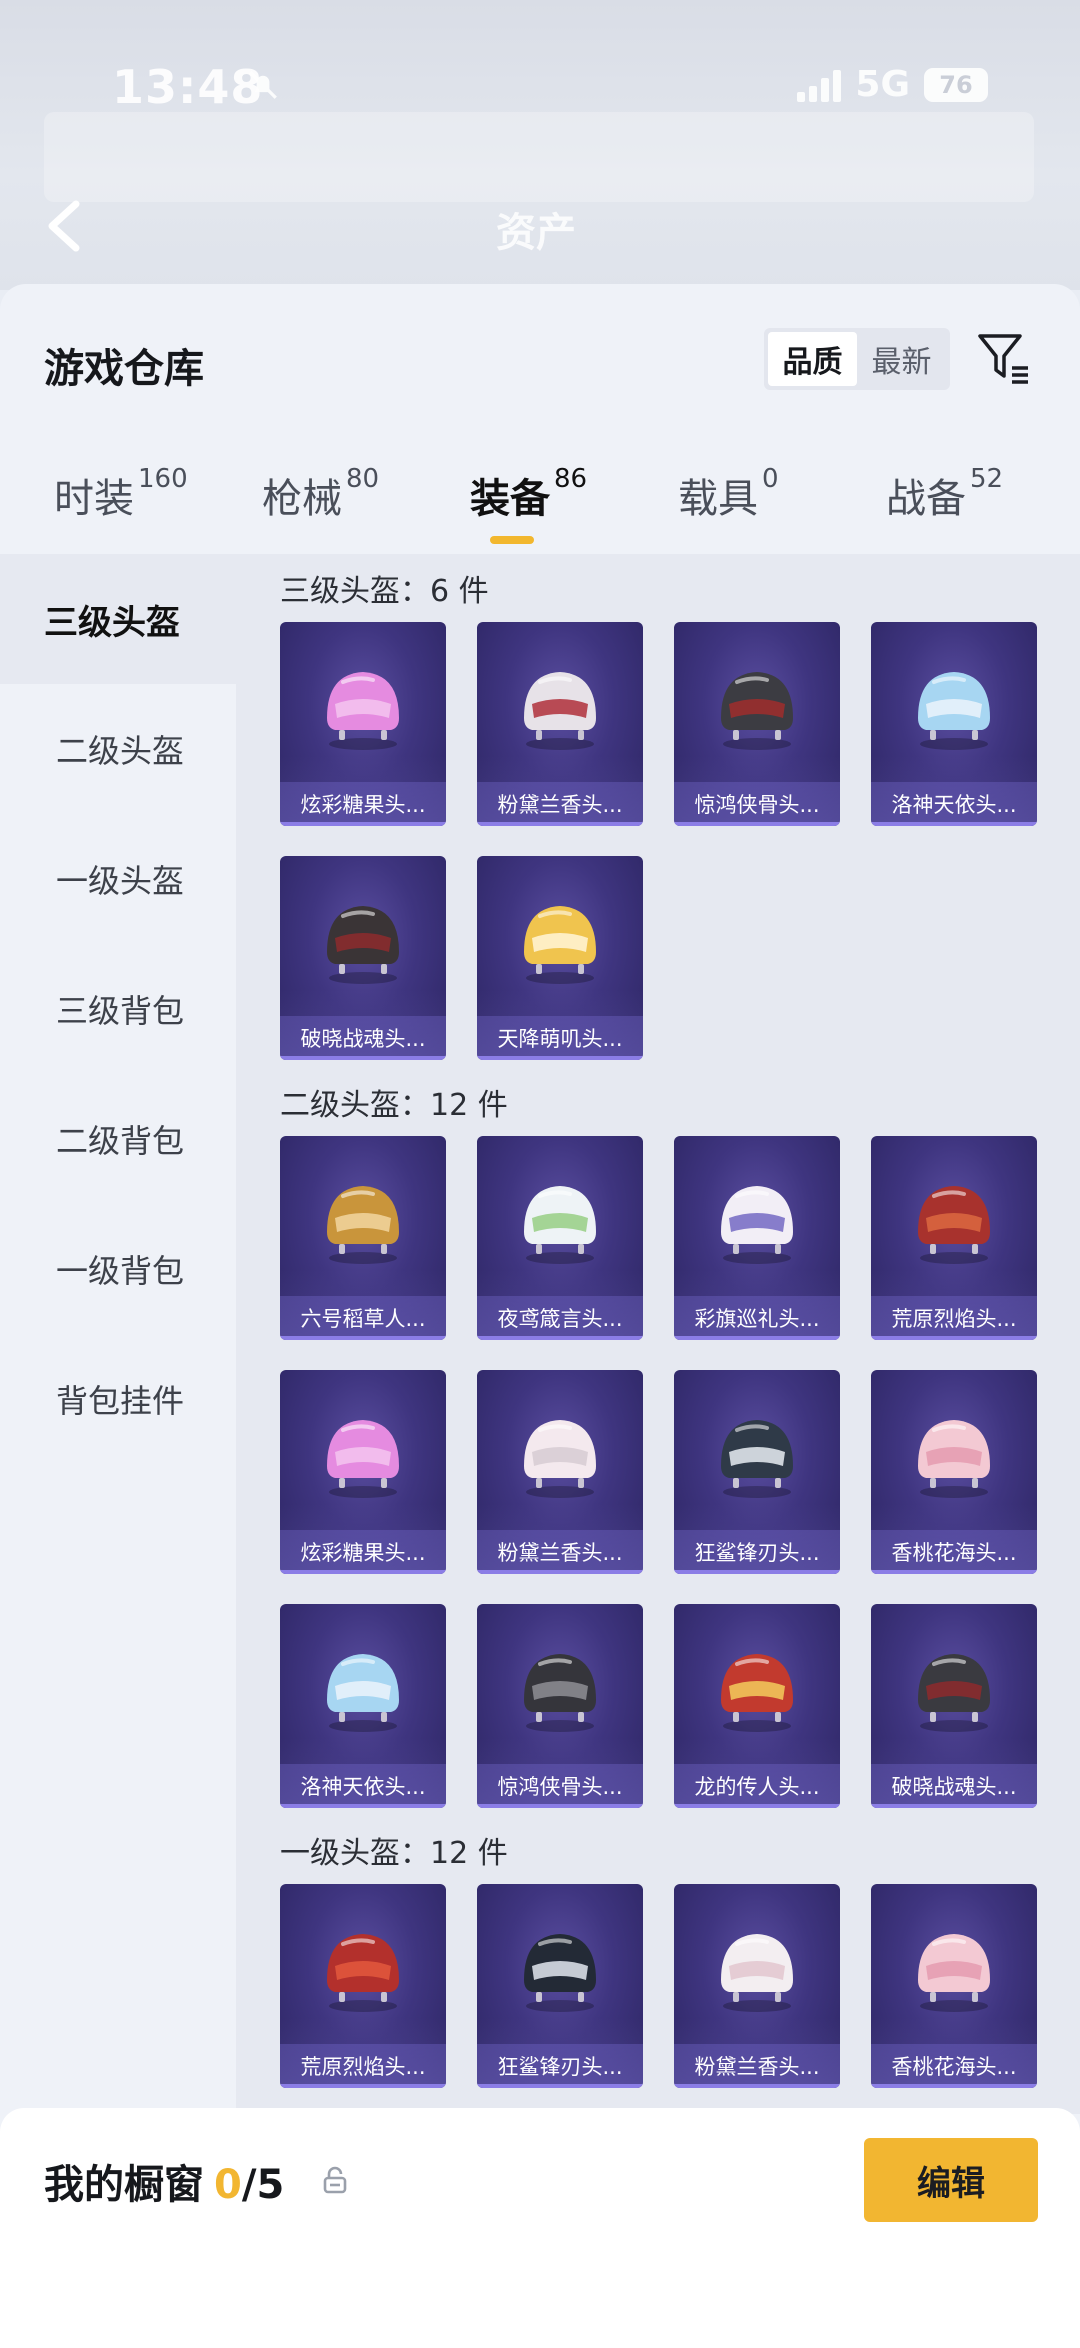 This screenshot has height=2348, width=1080. What do you see at coordinates (335, 2180) in the screenshot?
I see `lock-icon` at bounding box center [335, 2180].